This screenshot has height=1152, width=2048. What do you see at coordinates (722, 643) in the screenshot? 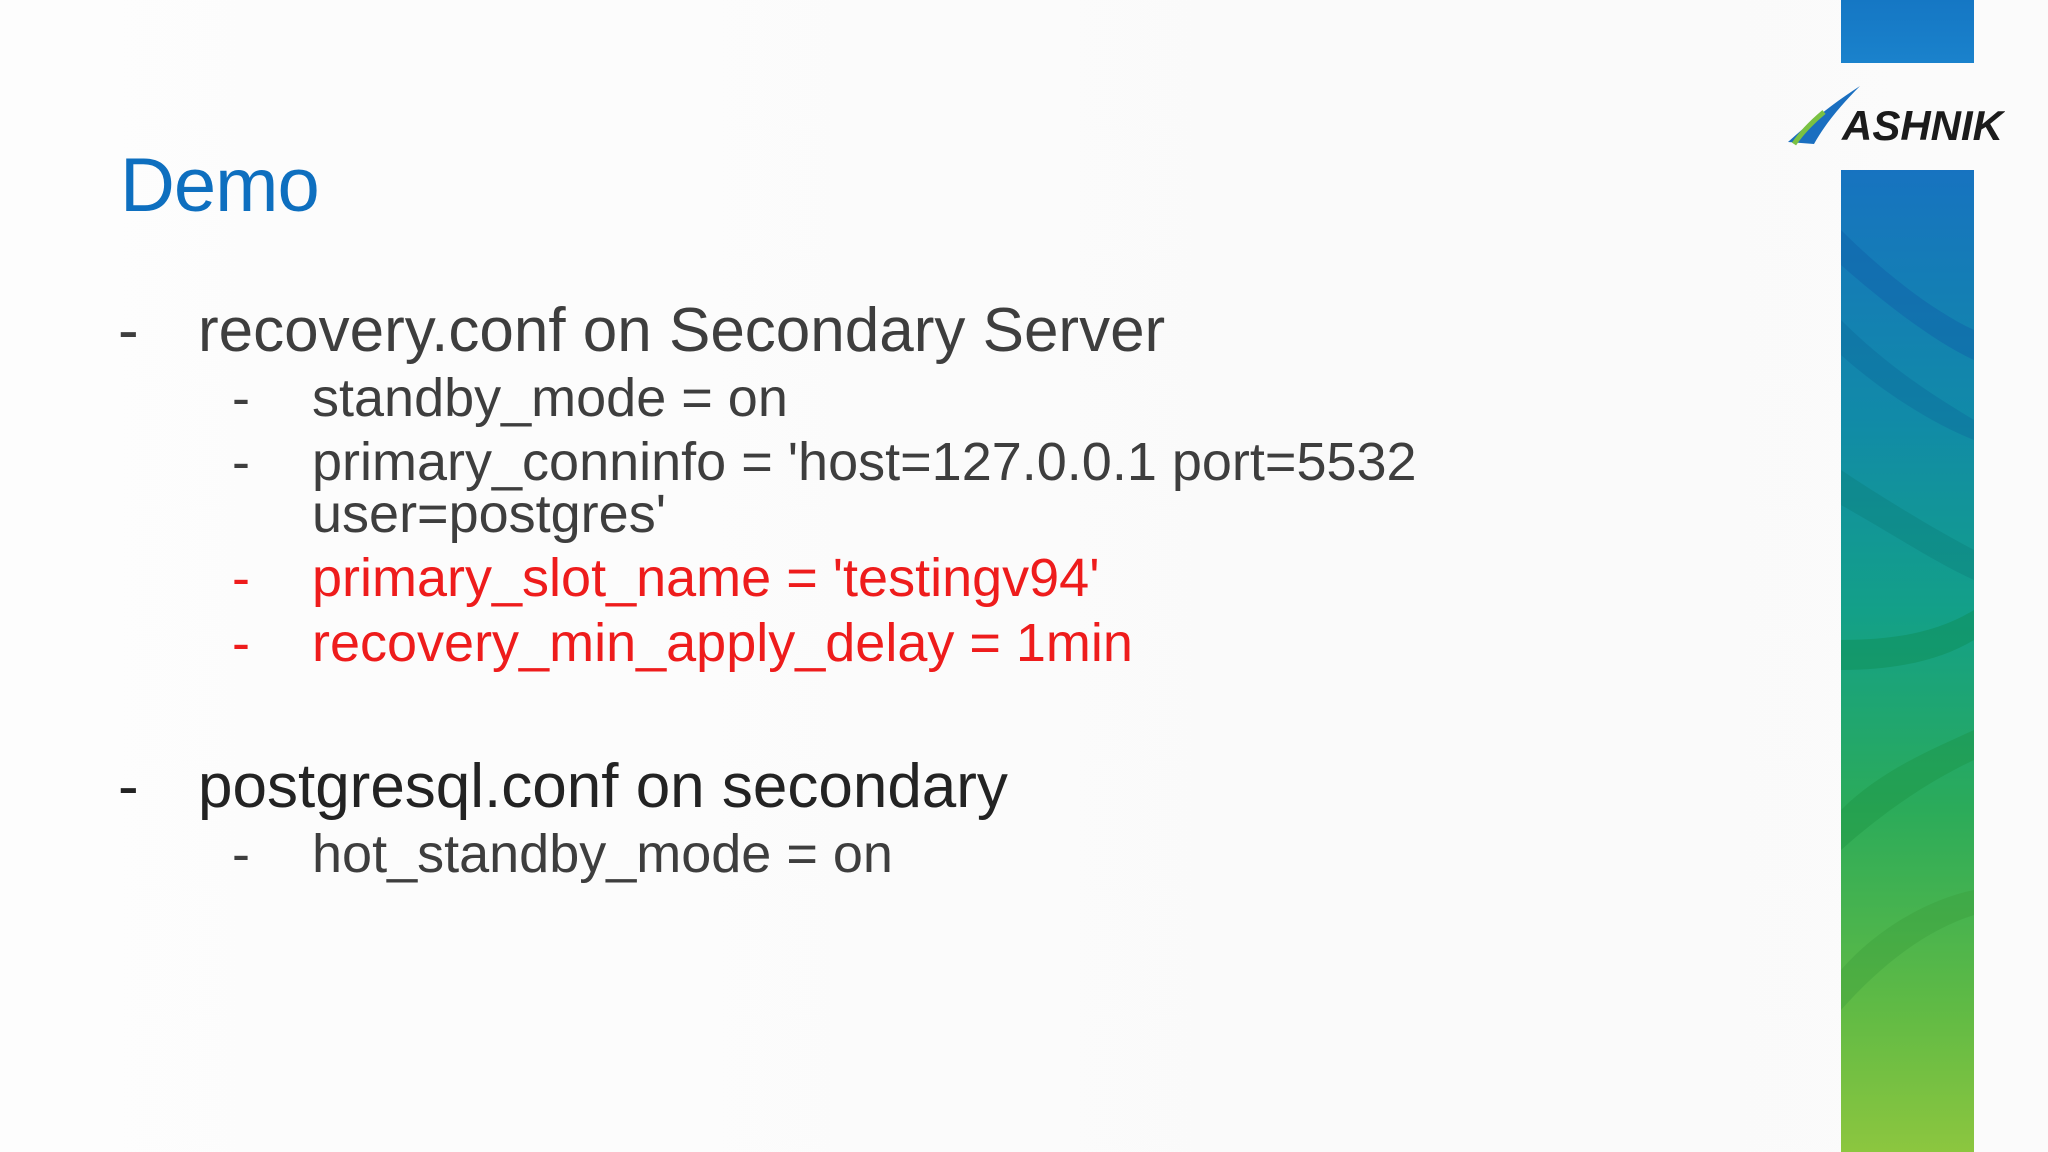
I see `bullet-text: recovery_min_apply_delay = 1min` at bounding box center [722, 643].